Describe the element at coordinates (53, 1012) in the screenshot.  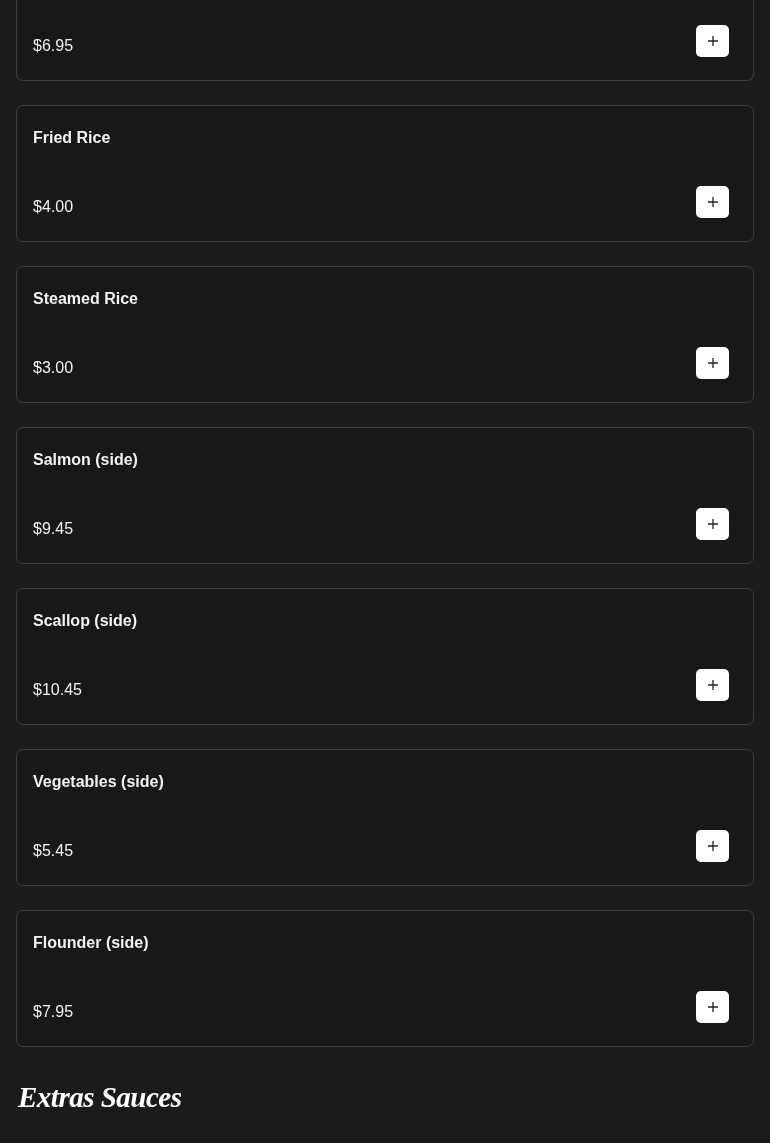
I see `item-price: $7.95` at that location.